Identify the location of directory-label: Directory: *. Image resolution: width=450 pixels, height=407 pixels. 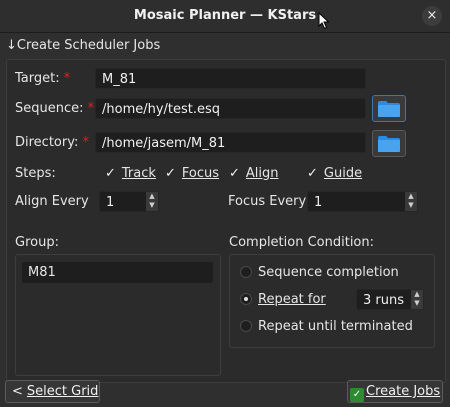
(52, 142).